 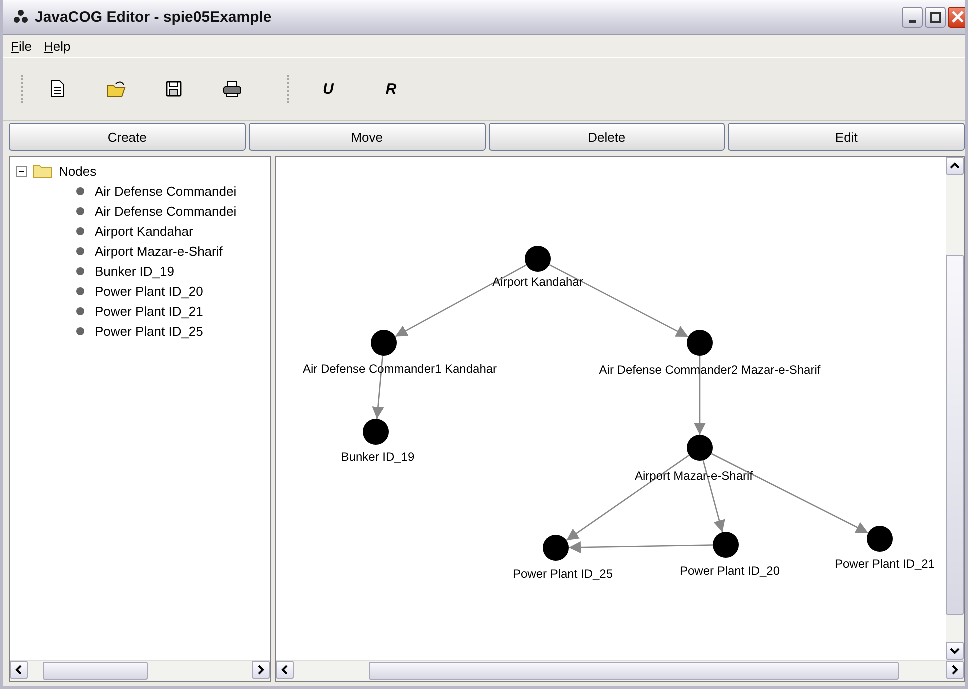 I want to click on window-title: JavaCOG Editor - spie05Example, so click(x=154, y=17).